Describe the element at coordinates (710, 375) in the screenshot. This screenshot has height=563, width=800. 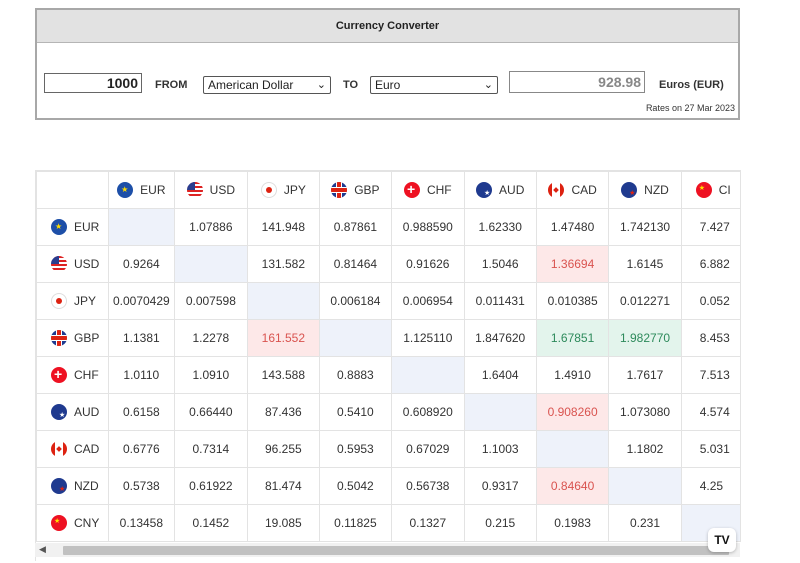
I see `rate-cell: 7.513` at that location.